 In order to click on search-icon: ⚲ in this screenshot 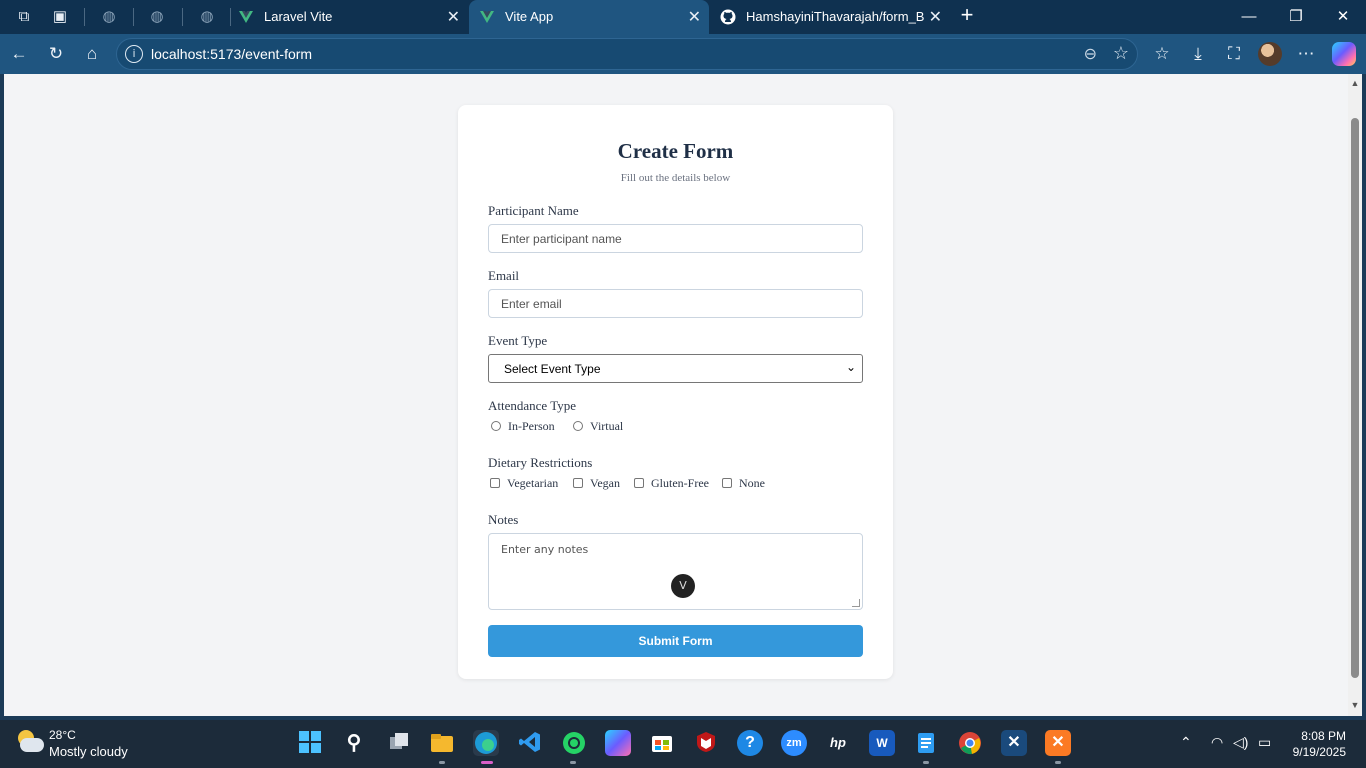, I will do `click(354, 743)`.